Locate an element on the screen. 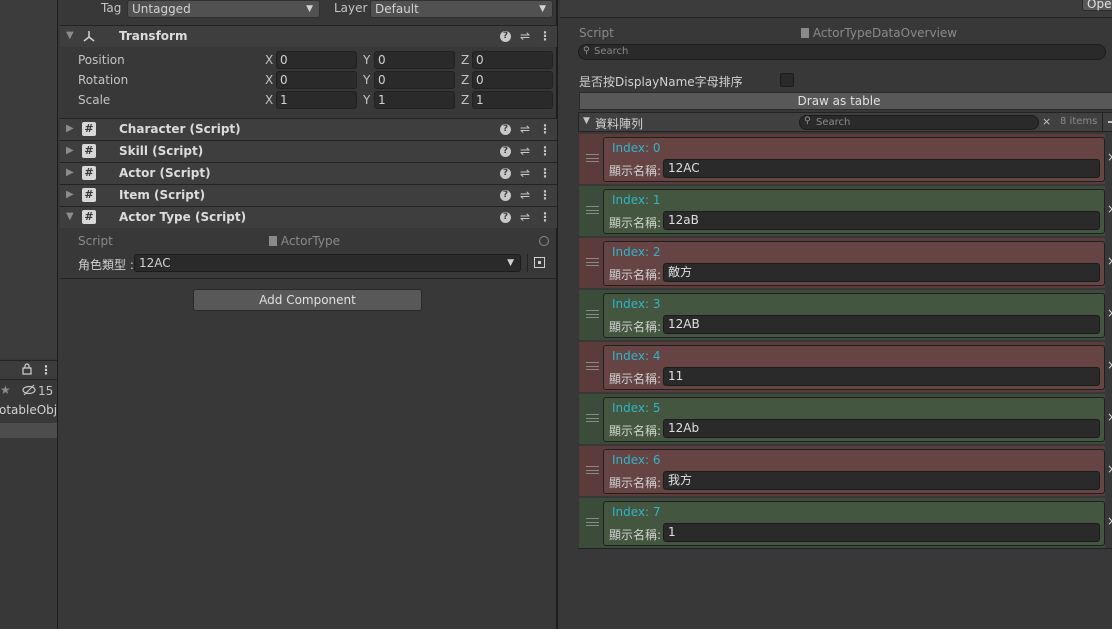 The image size is (1112, 629). actor-type-dropdown: 12AC ▼ is located at coordinates (327, 263).